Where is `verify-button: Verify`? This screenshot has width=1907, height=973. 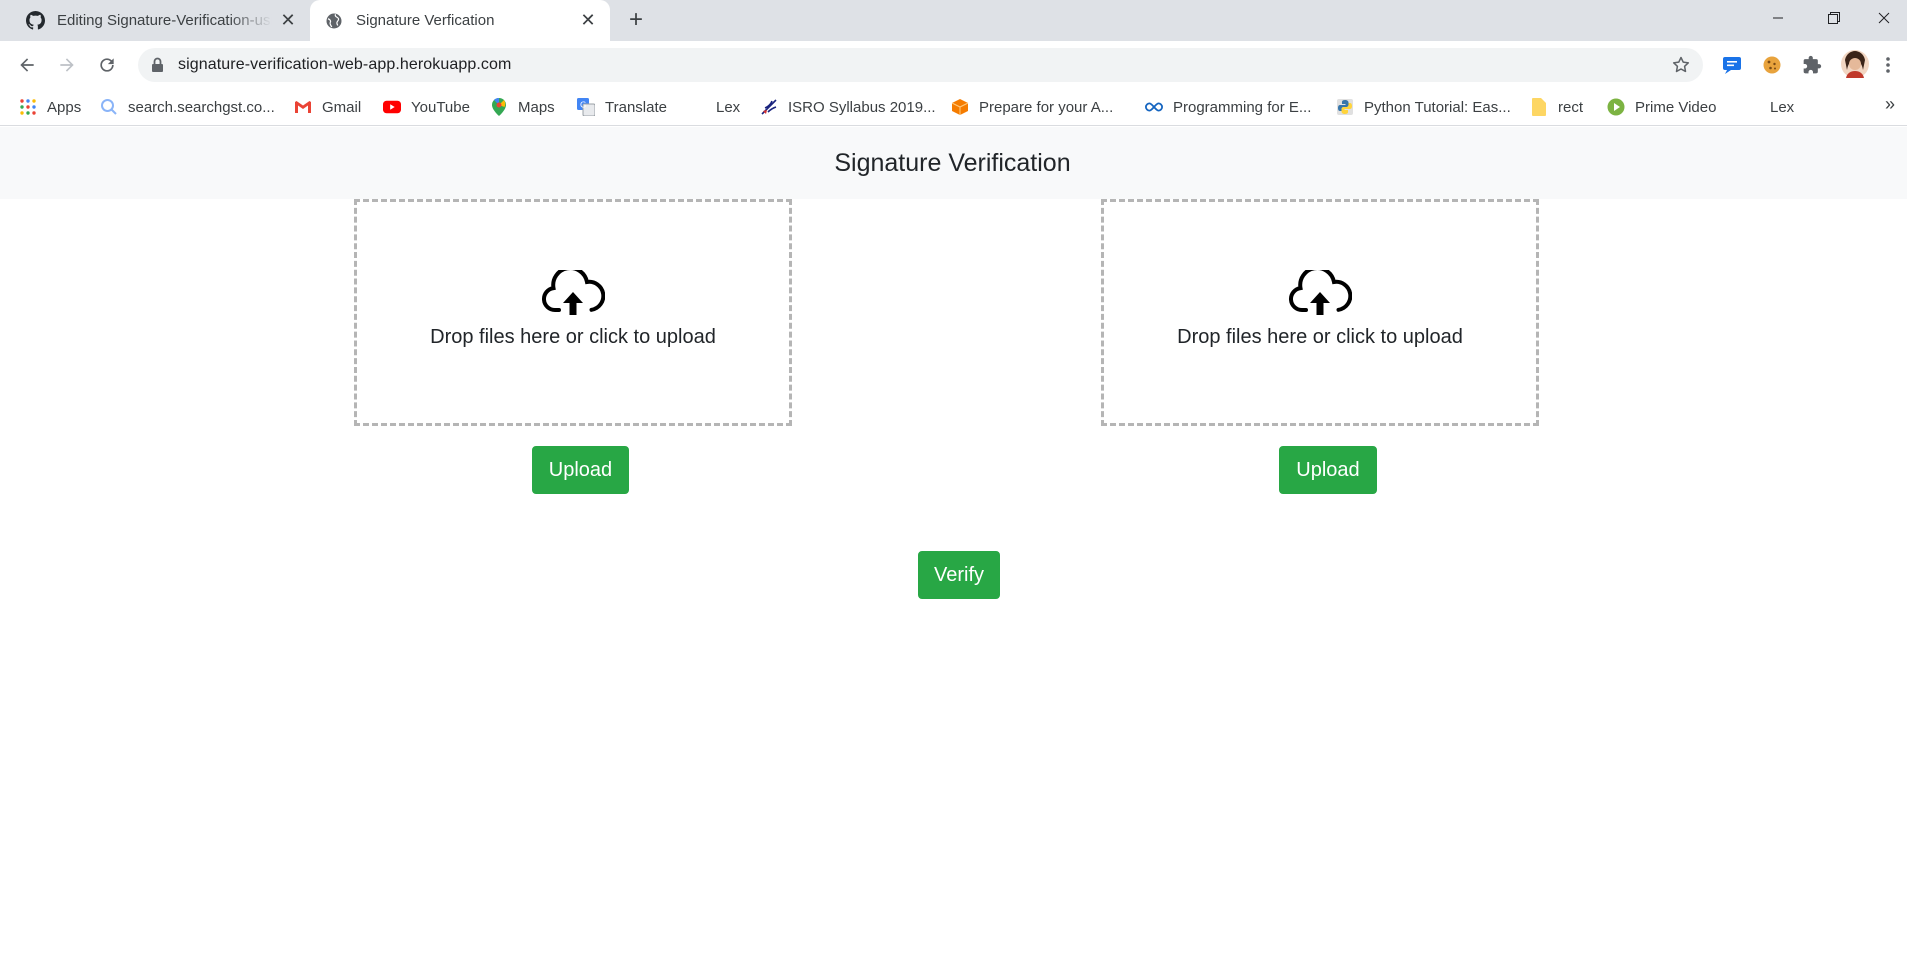
verify-button: Verify is located at coordinates (959, 575).